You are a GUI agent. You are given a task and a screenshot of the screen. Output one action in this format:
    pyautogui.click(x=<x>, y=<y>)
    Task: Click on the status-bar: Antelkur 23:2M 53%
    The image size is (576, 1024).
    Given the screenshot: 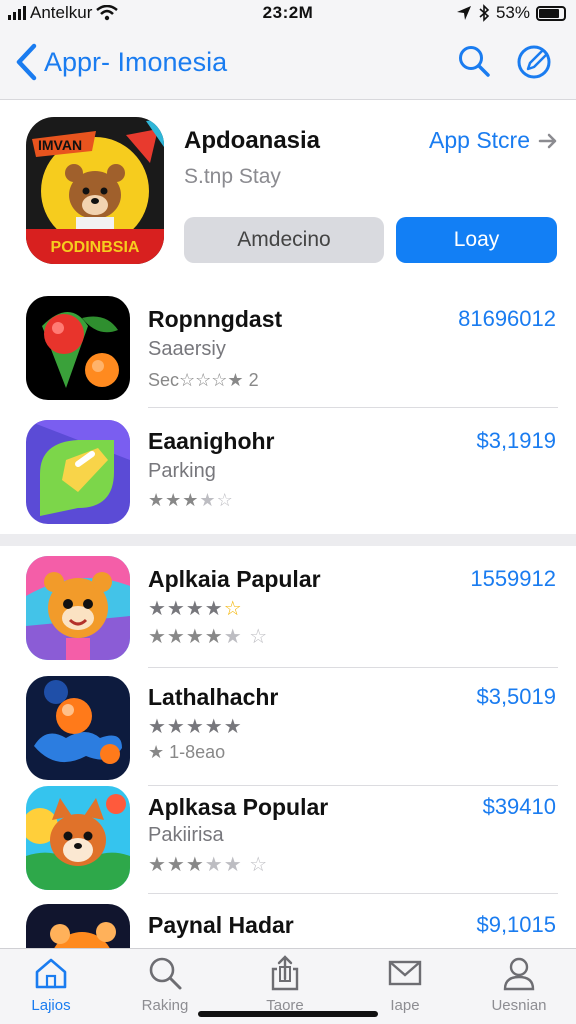 What is the action you would take?
    pyautogui.click(x=288, y=13)
    